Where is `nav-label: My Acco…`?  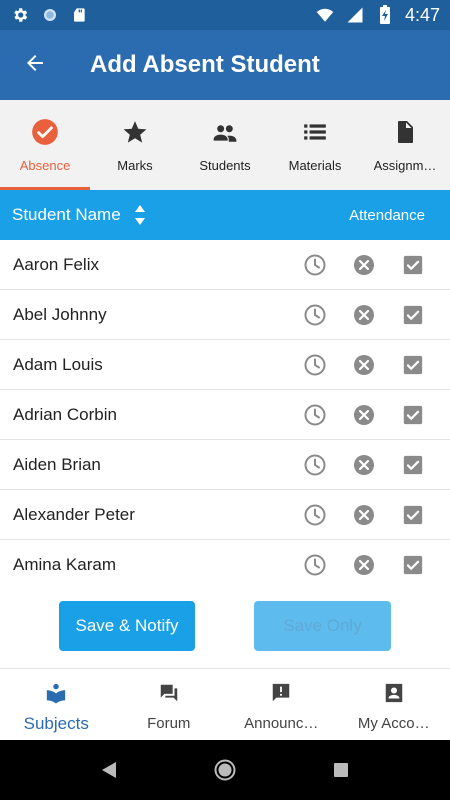
nav-label: My Acco… is located at coordinates (393, 723).